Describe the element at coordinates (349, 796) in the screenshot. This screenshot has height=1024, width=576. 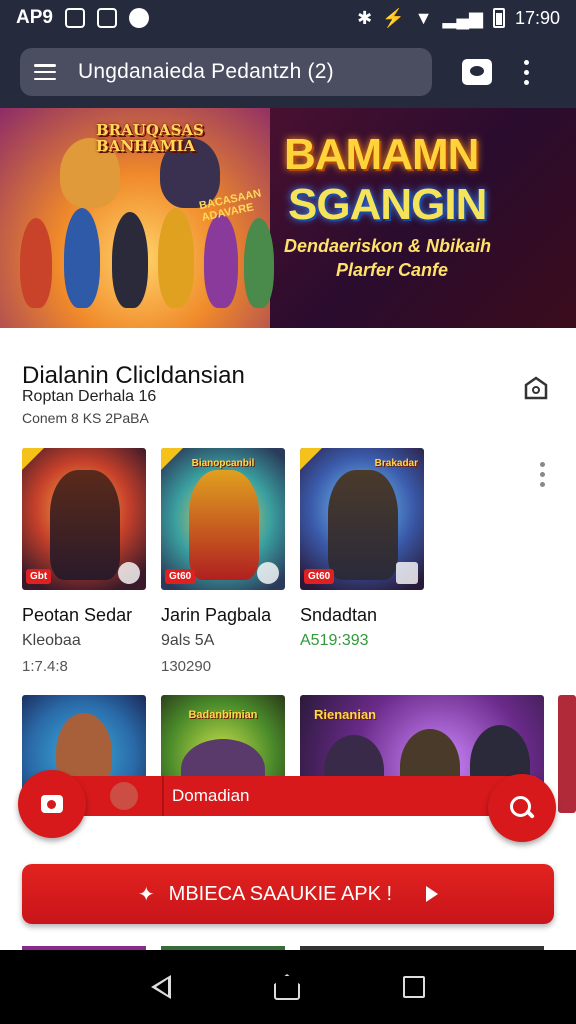
I see `action-bar-label-area: Domadian` at that location.